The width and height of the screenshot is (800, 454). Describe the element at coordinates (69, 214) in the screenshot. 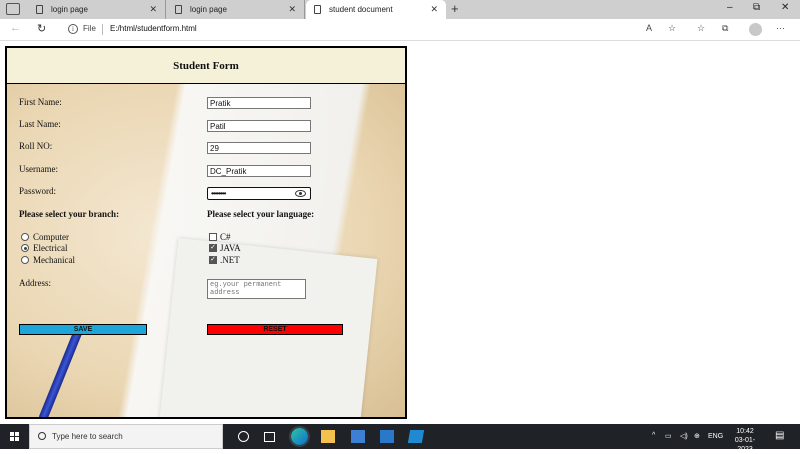

I see `branch-label: Please select your branch:` at that location.